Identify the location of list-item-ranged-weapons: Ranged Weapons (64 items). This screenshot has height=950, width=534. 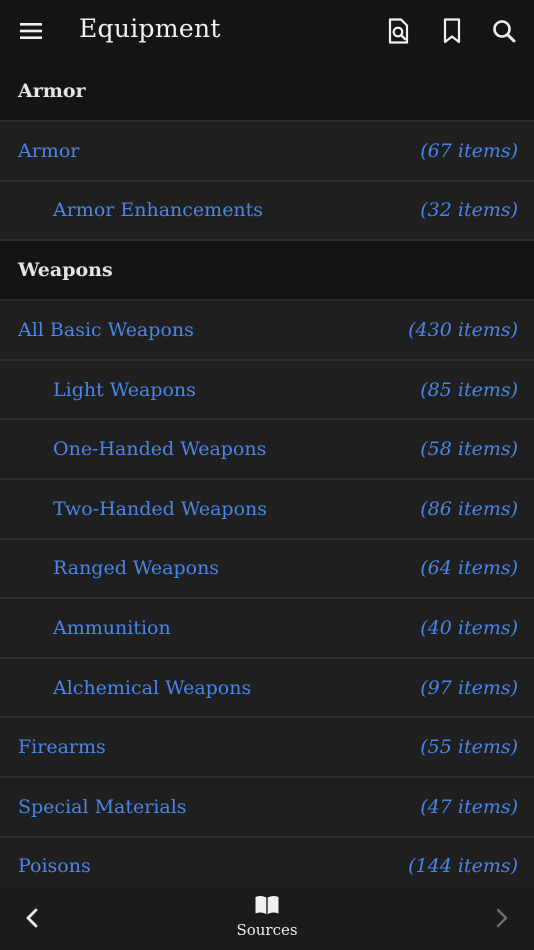
(267, 569).